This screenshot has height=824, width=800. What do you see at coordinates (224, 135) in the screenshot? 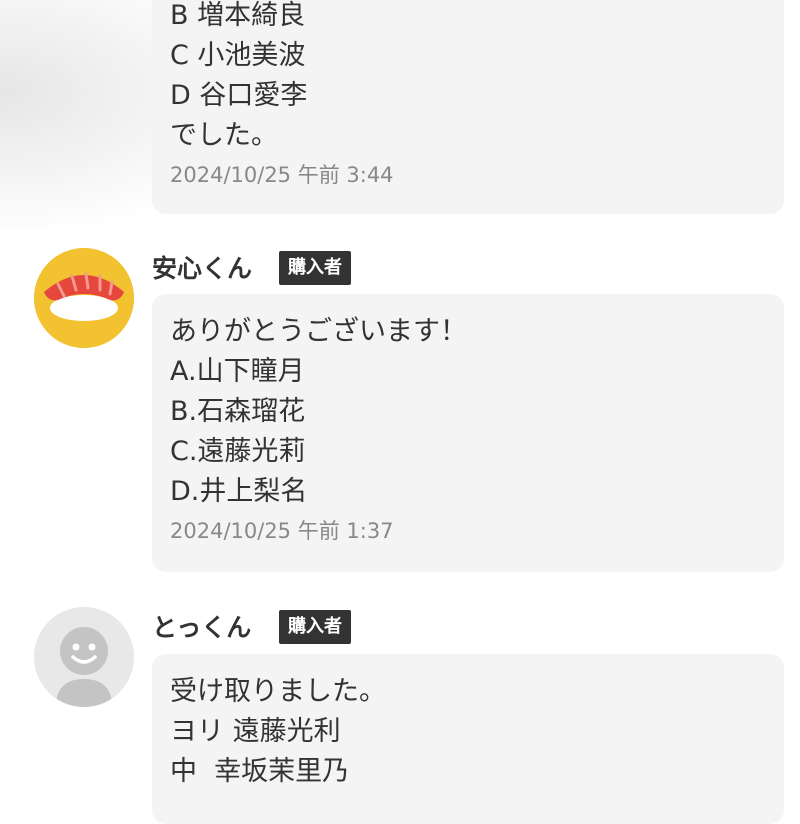
I see `comment-line: でした。` at bounding box center [224, 135].